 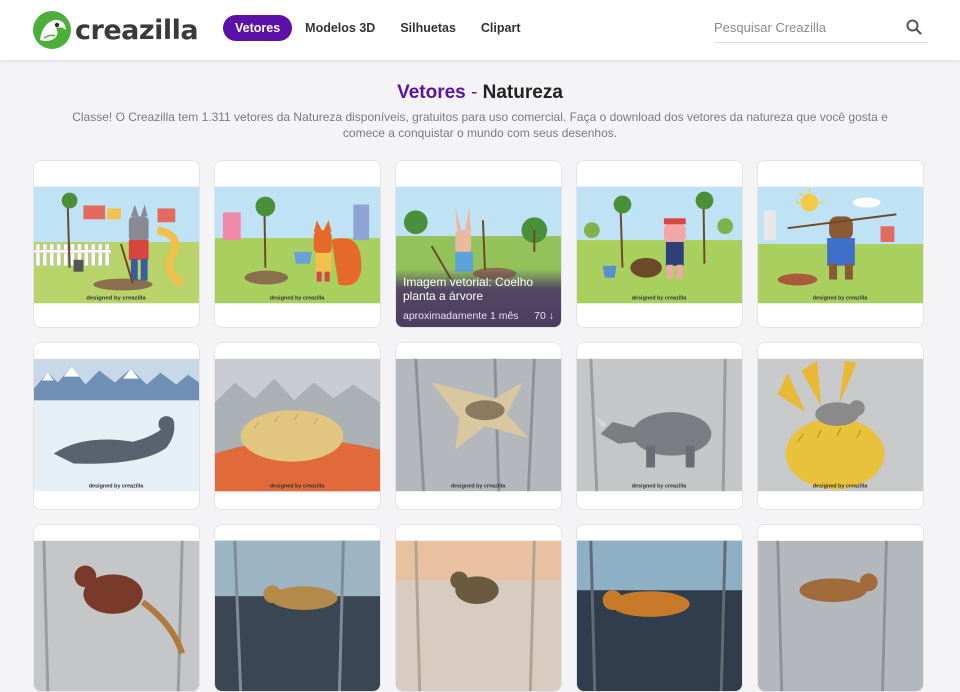 What do you see at coordinates (297, 417) in the screenshot?
I see `echidna-image: designed by creazilla` at bounding box center [297, 417].